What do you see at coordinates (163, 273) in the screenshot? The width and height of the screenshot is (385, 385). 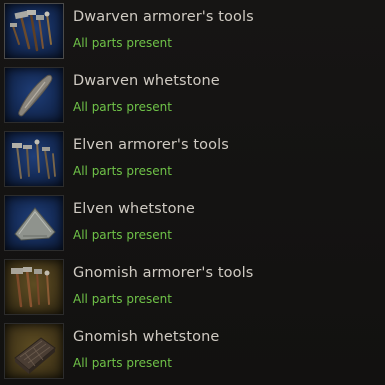 I see `item-name: Gnomish armorer's tools` at bounding box center [163, 273].